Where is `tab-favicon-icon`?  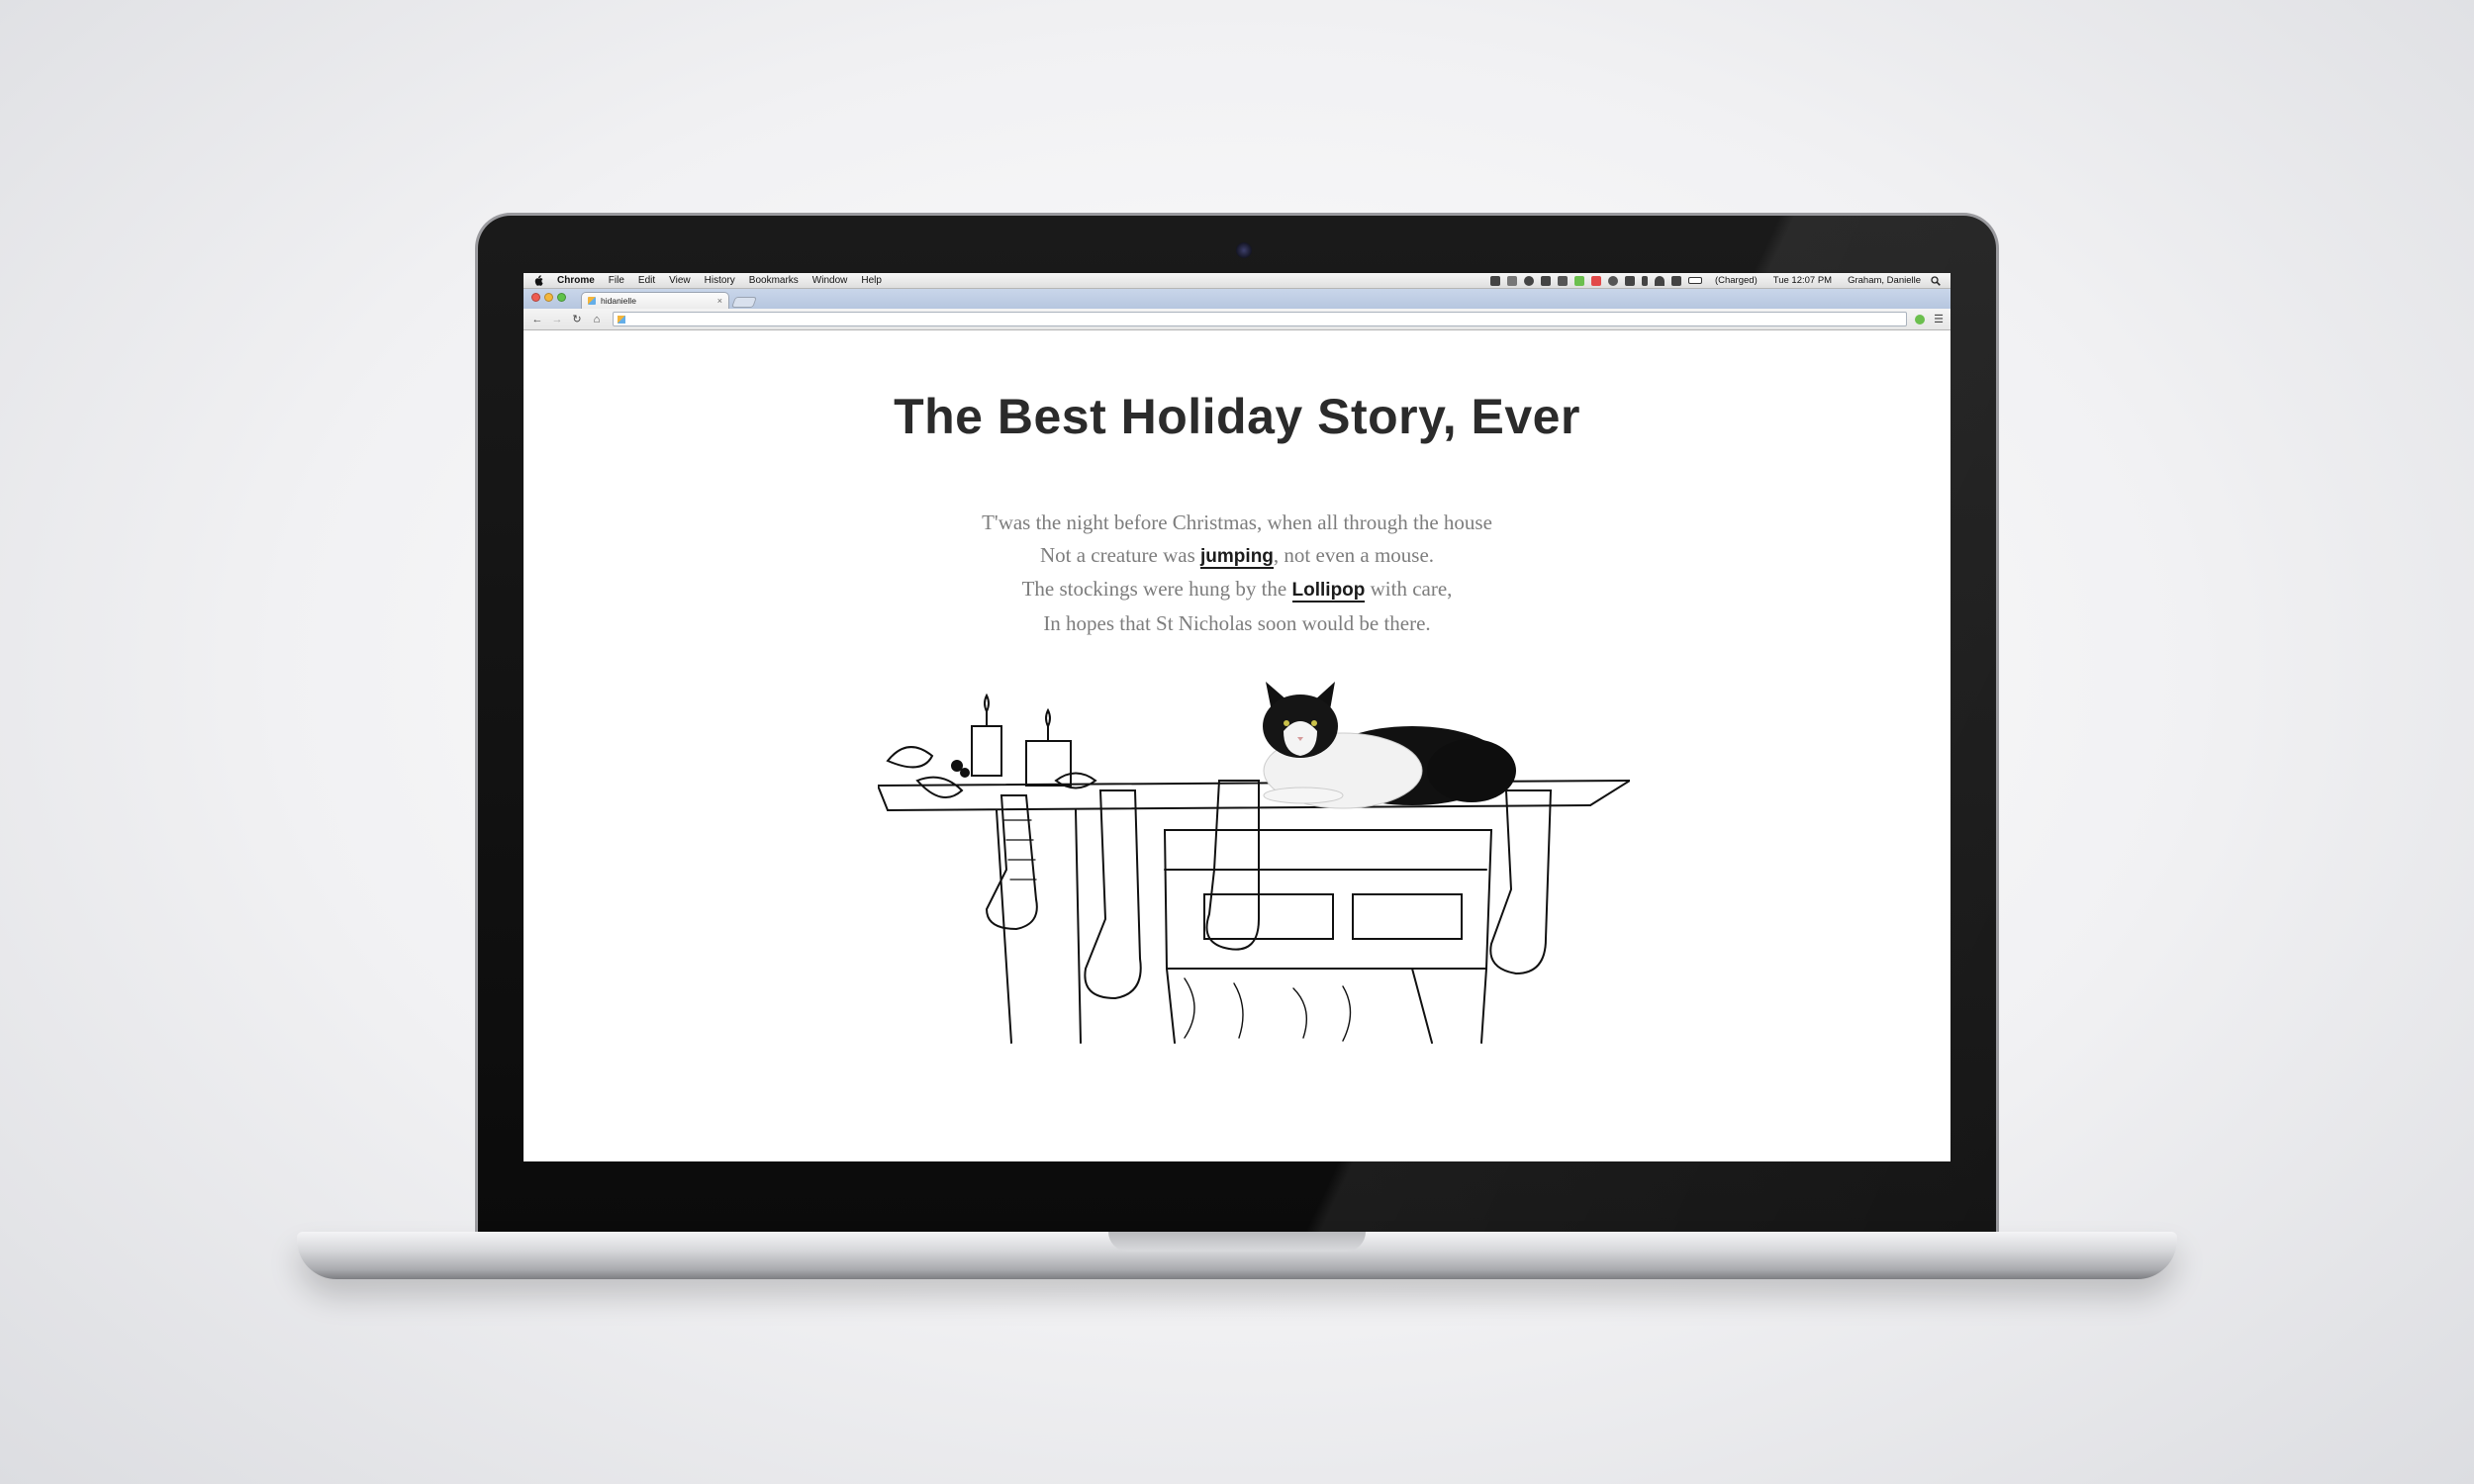 tab-favicon-icon is located at coordinates (592, 301).